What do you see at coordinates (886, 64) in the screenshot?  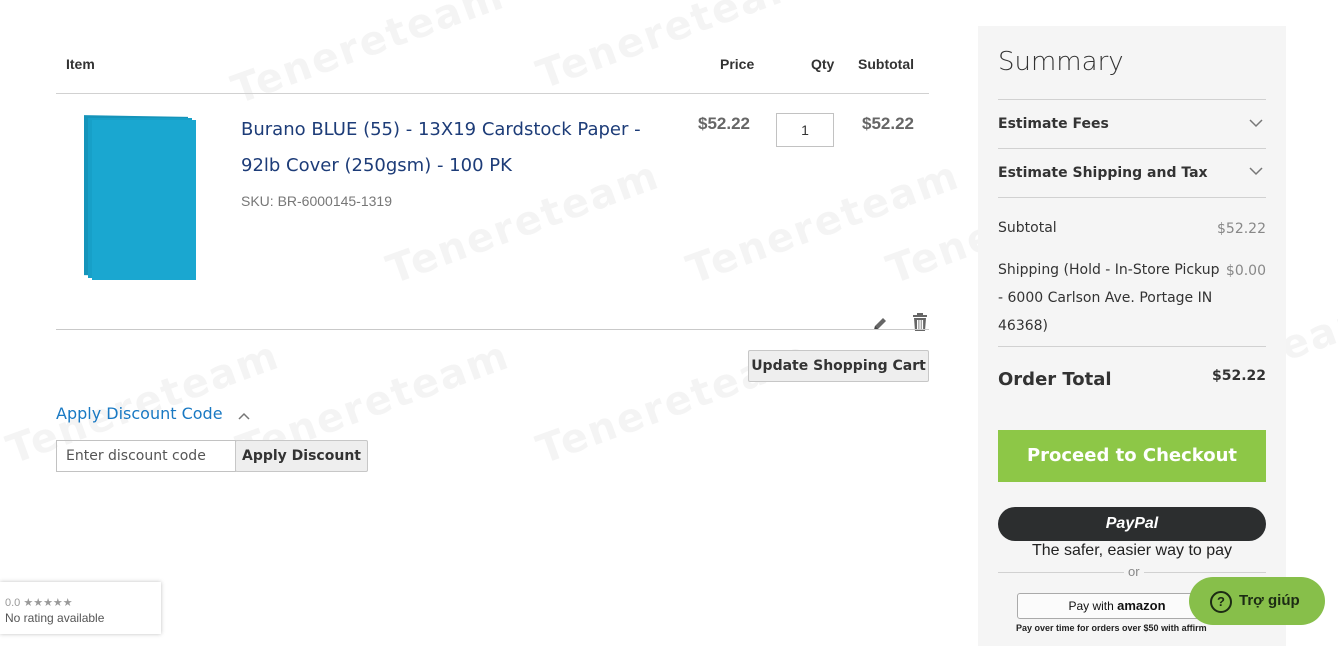 I see `column-header-subtotal: Subtotal` at bounding box center [886, 64].